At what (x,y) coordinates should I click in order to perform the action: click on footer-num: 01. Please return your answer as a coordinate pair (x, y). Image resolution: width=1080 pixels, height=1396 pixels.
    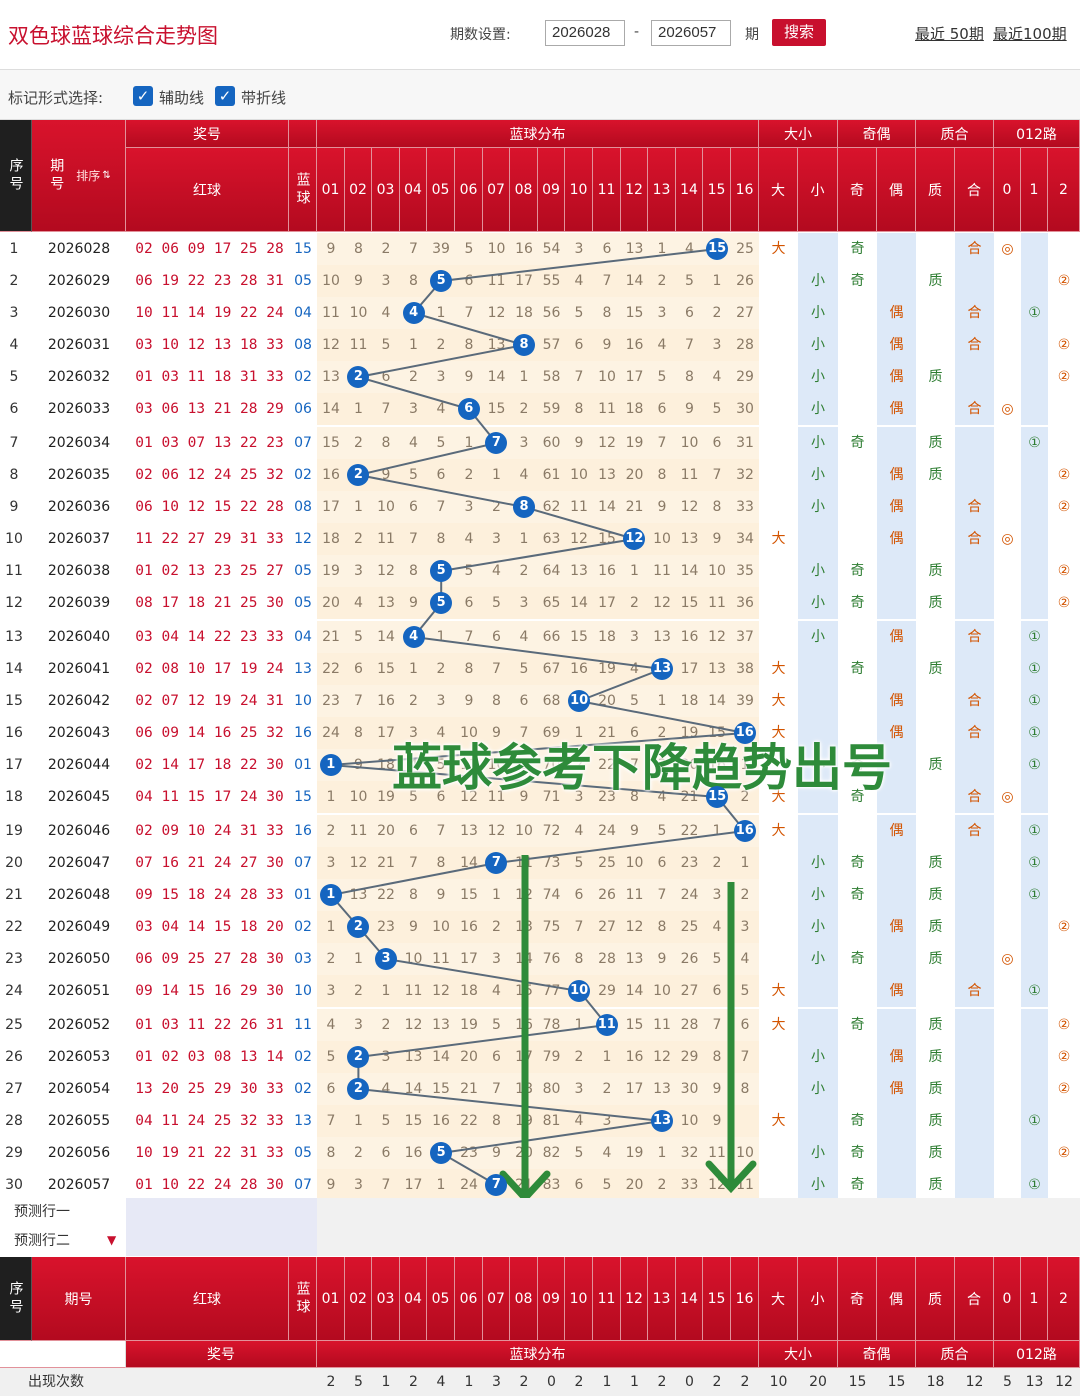
    Looking at the image, I should click on (331, 1299).